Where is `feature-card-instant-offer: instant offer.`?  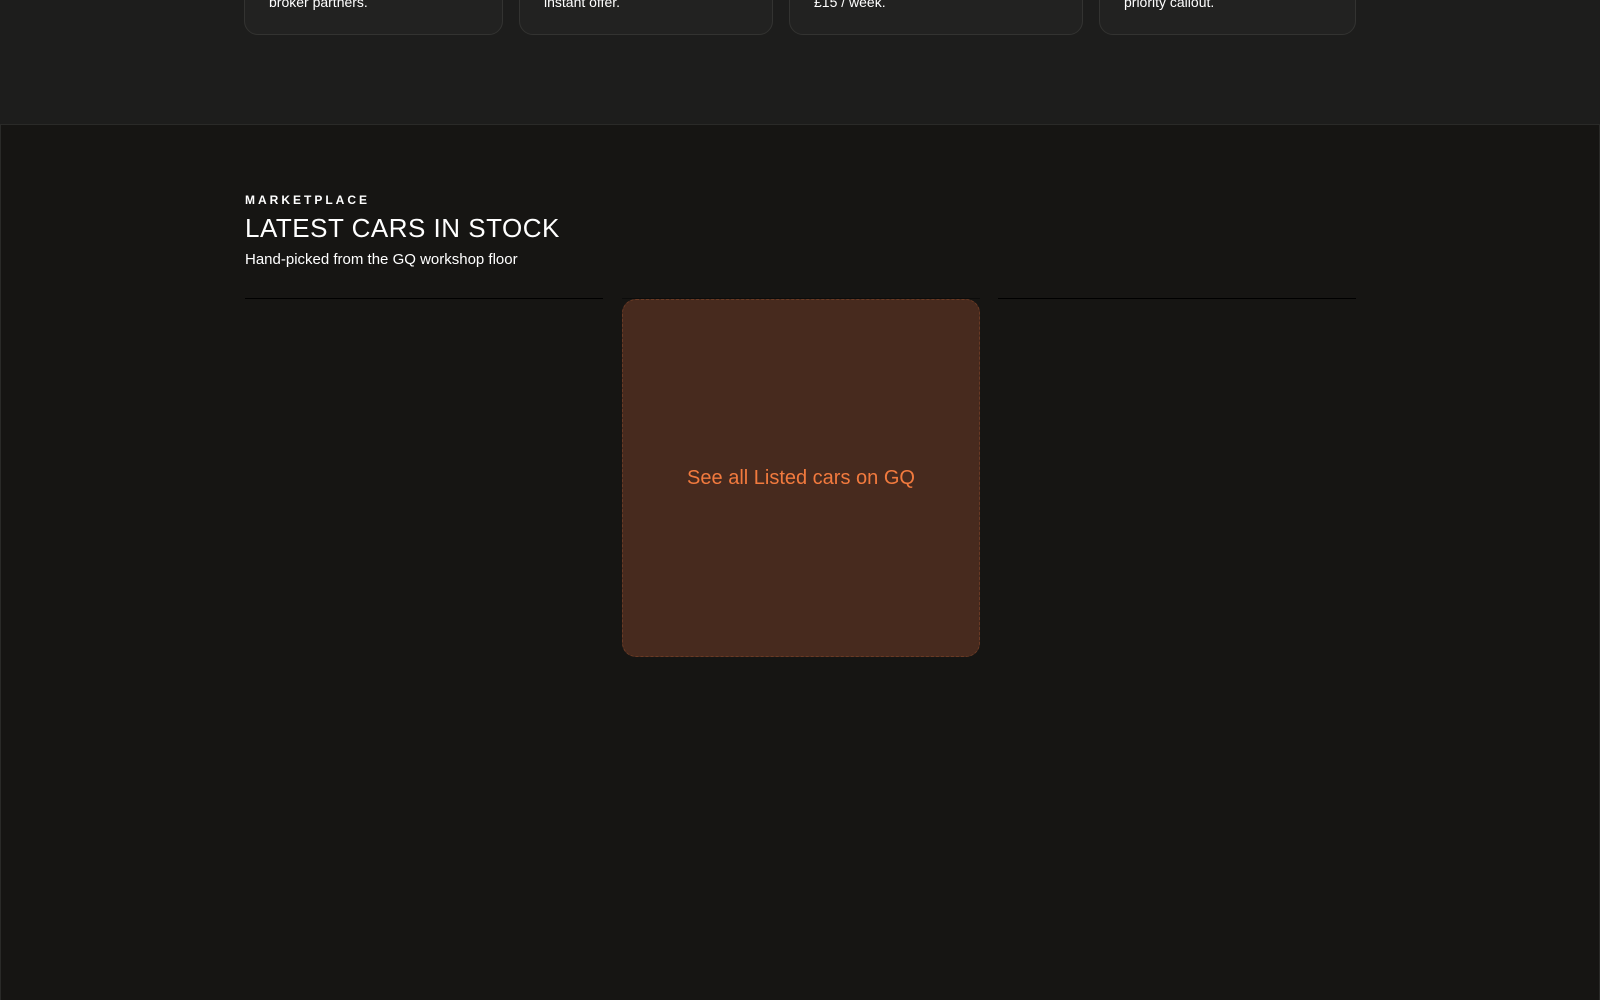
feature-card-instant-offer: instant offer. is located at coordinates (646, 17).